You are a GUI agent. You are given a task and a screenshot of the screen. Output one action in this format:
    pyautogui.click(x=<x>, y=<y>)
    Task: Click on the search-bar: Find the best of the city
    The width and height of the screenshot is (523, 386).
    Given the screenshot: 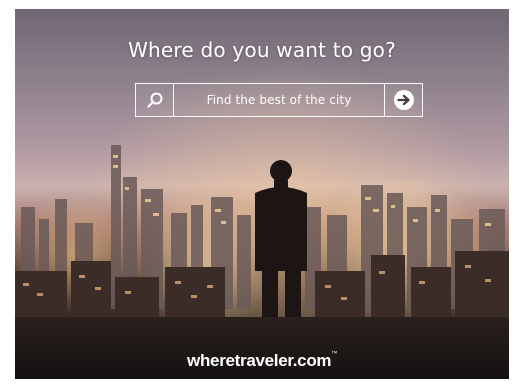 What is the action you would take?
    pyautogui.click(x=279, y=100)
    